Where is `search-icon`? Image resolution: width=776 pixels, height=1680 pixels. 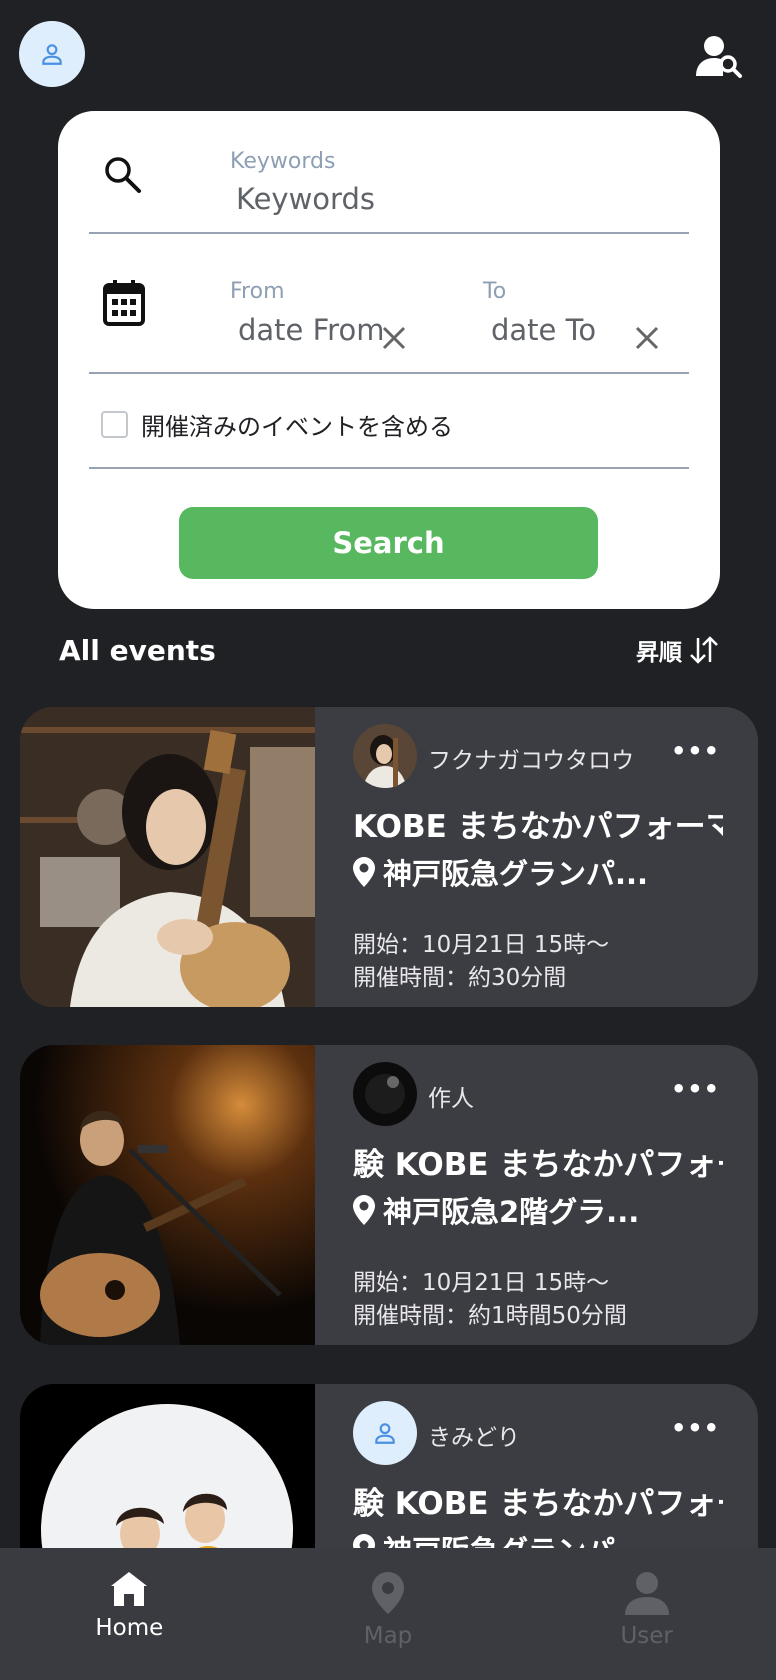 search-icon is located at coordinates (123, 175).